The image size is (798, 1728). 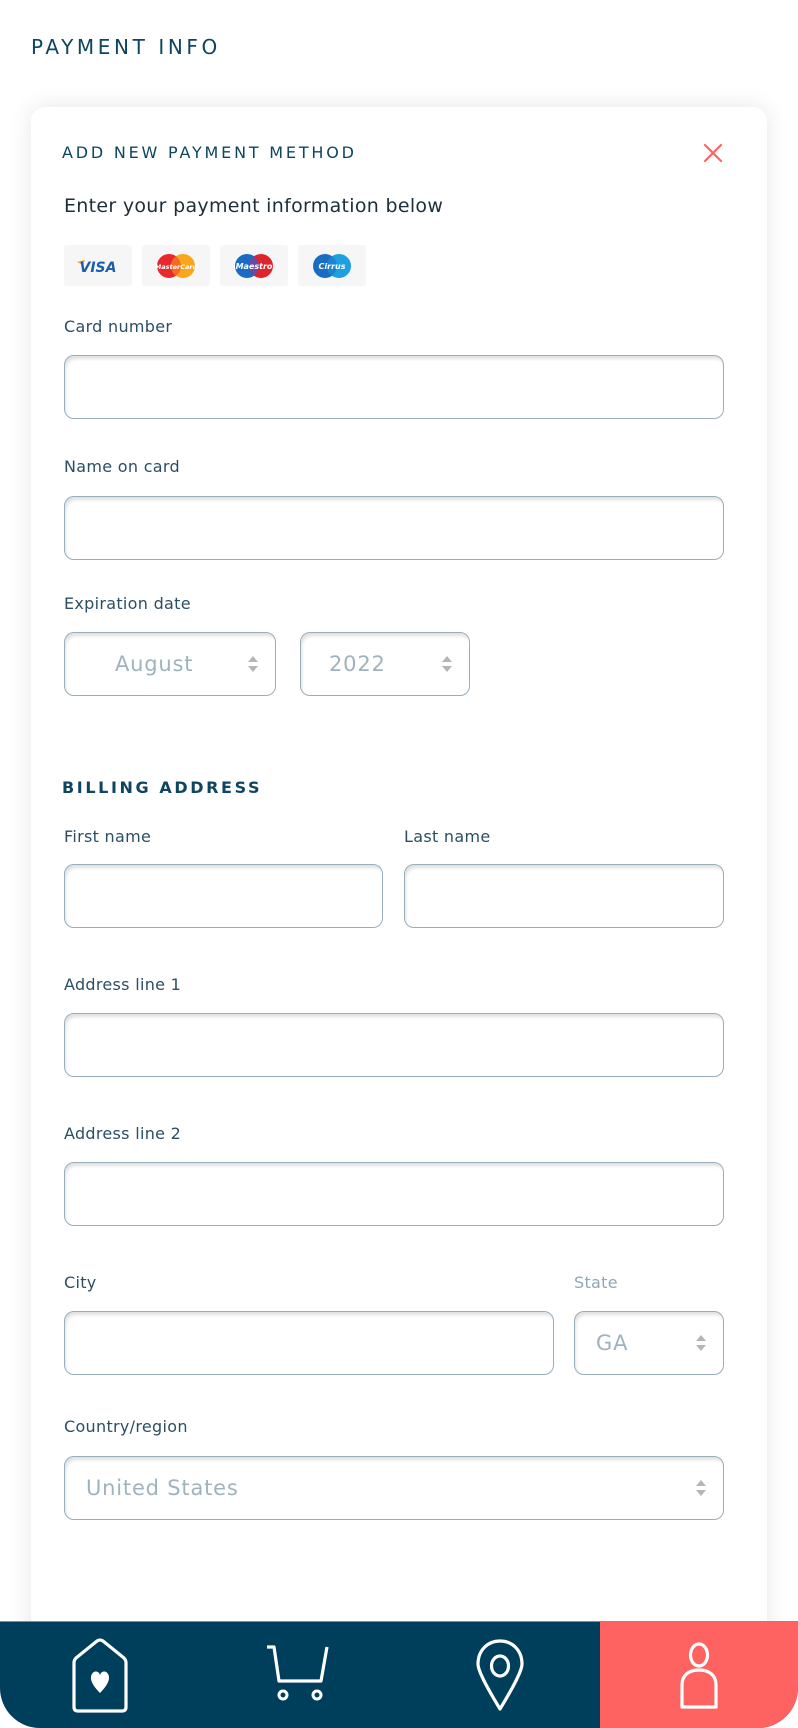 I want to click on nav-cart, so click(x=300, y=1675).